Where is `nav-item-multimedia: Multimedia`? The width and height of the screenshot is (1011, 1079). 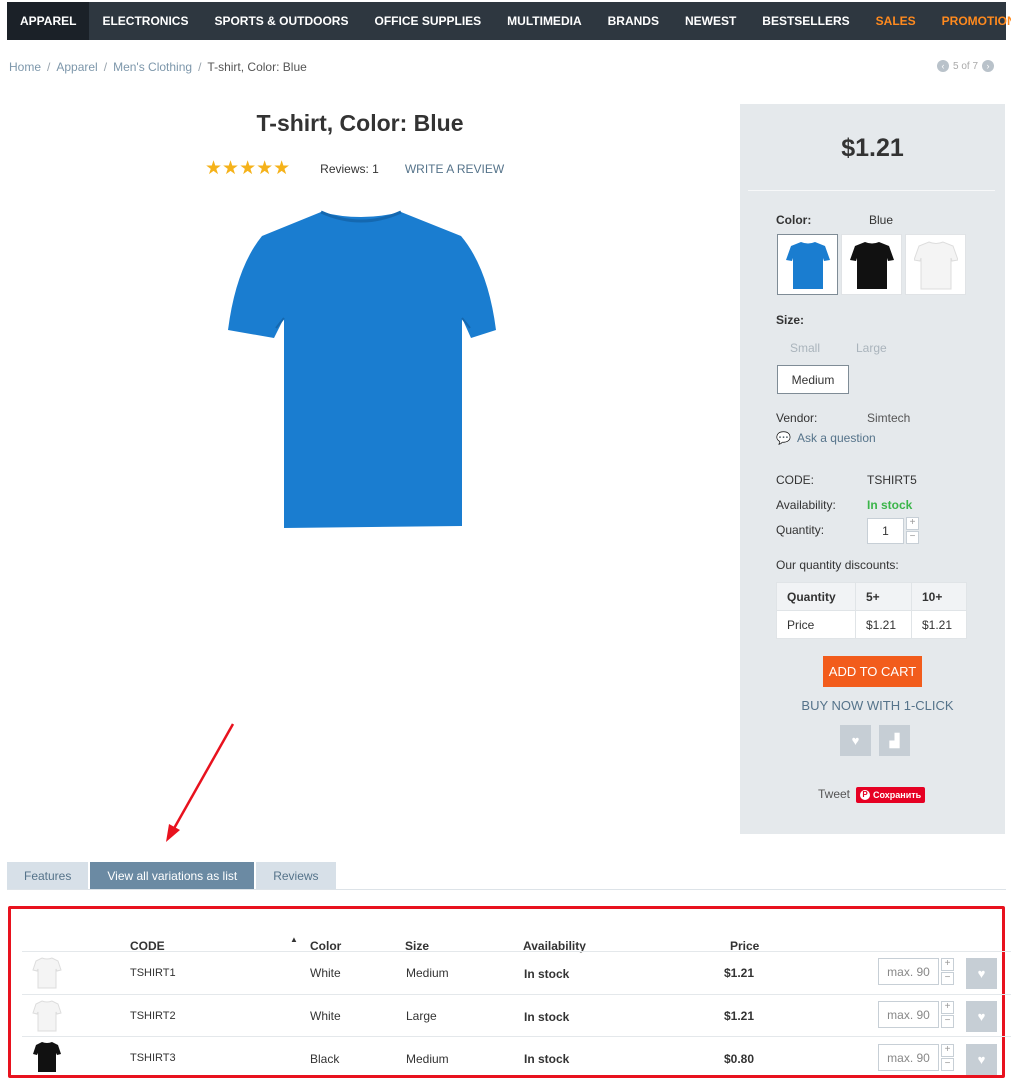 nav-item-multimedia: Multimedia is located at coordinates (544, 21).